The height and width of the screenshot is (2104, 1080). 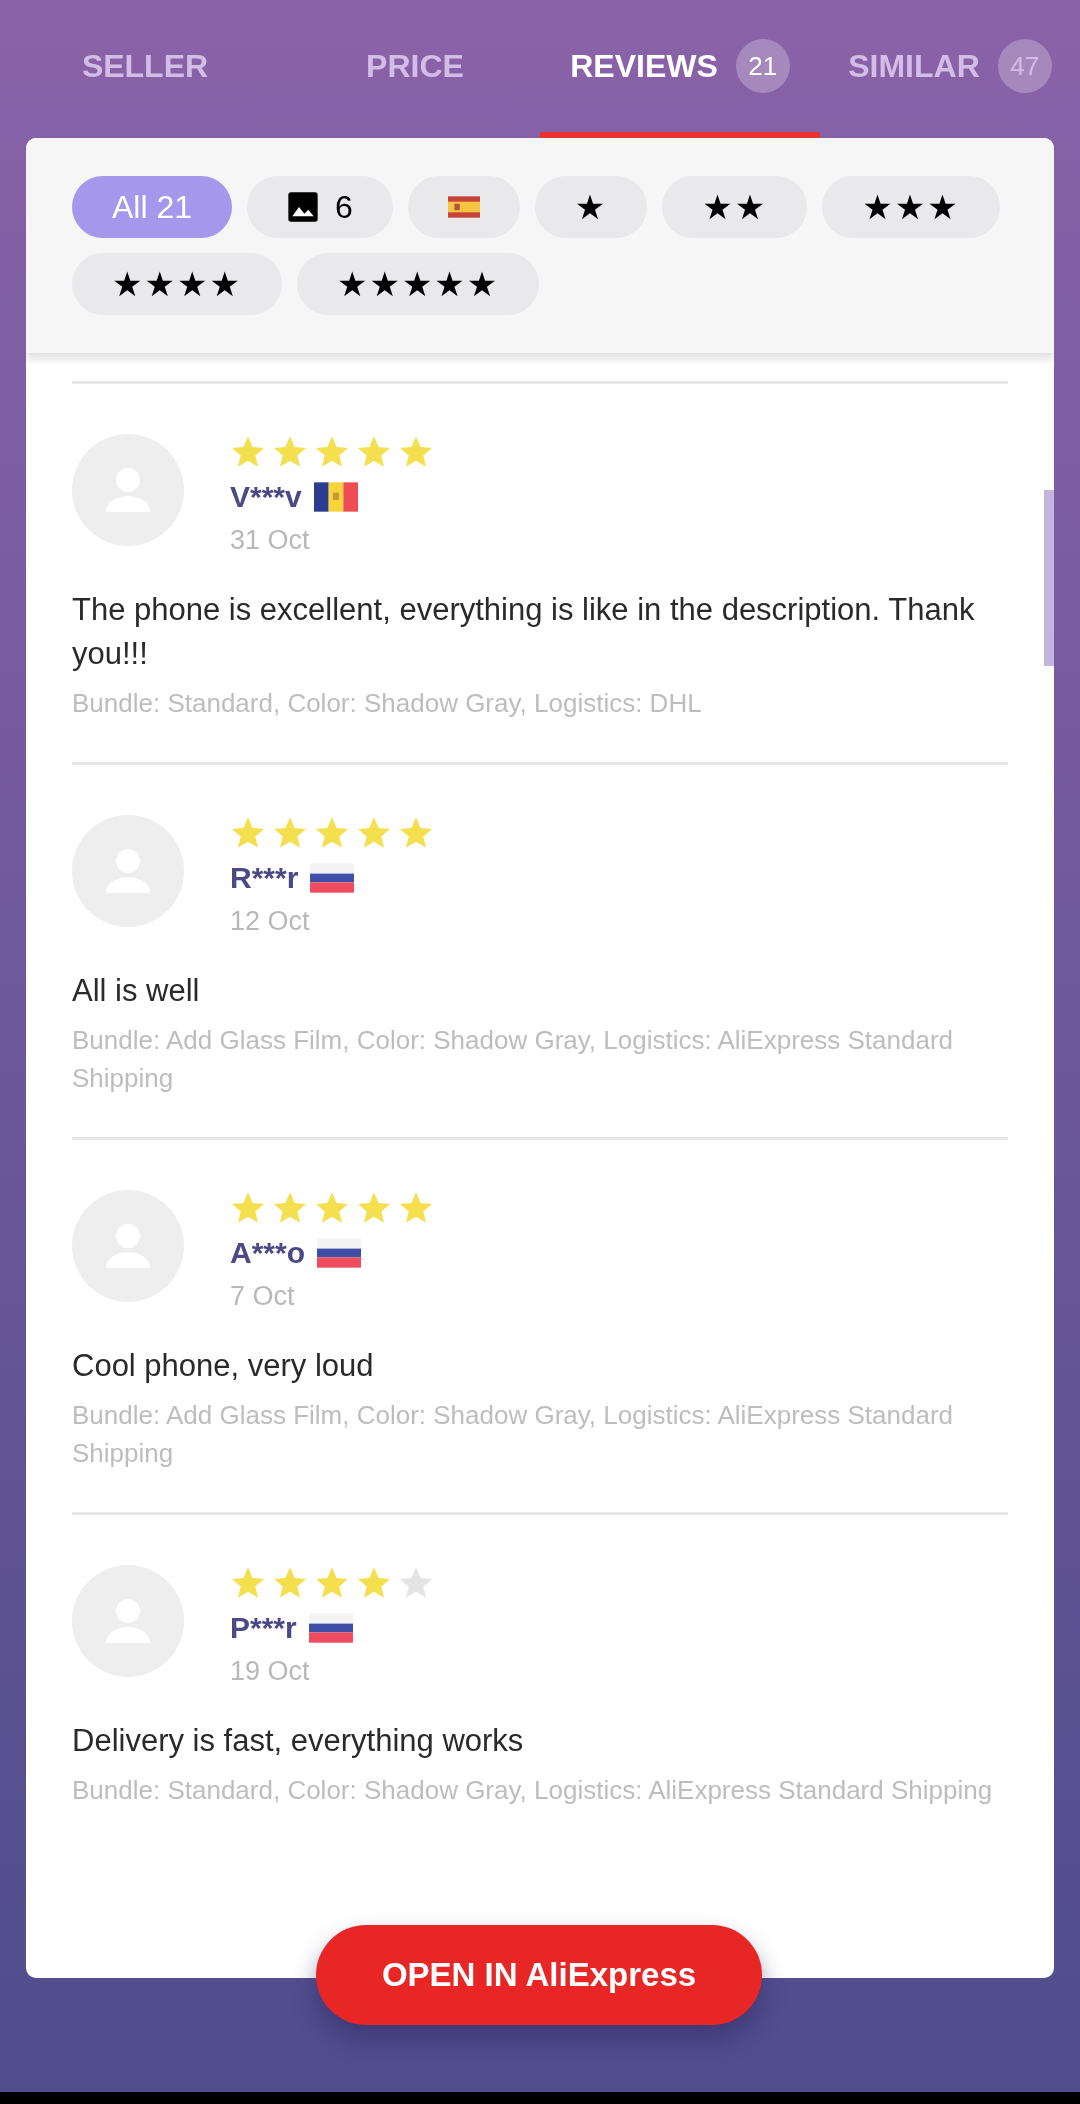 I want to click on reviewer-name: R***r, so click(x=264, y=878).